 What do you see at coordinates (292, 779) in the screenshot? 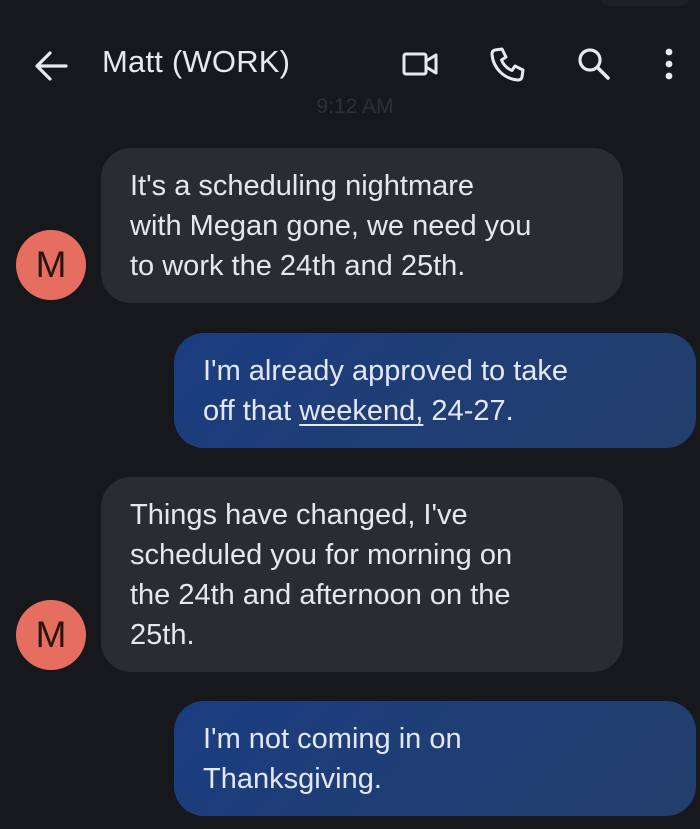
I see `message-text-line: Thanksgiving.` at bounding box center [292, 779].